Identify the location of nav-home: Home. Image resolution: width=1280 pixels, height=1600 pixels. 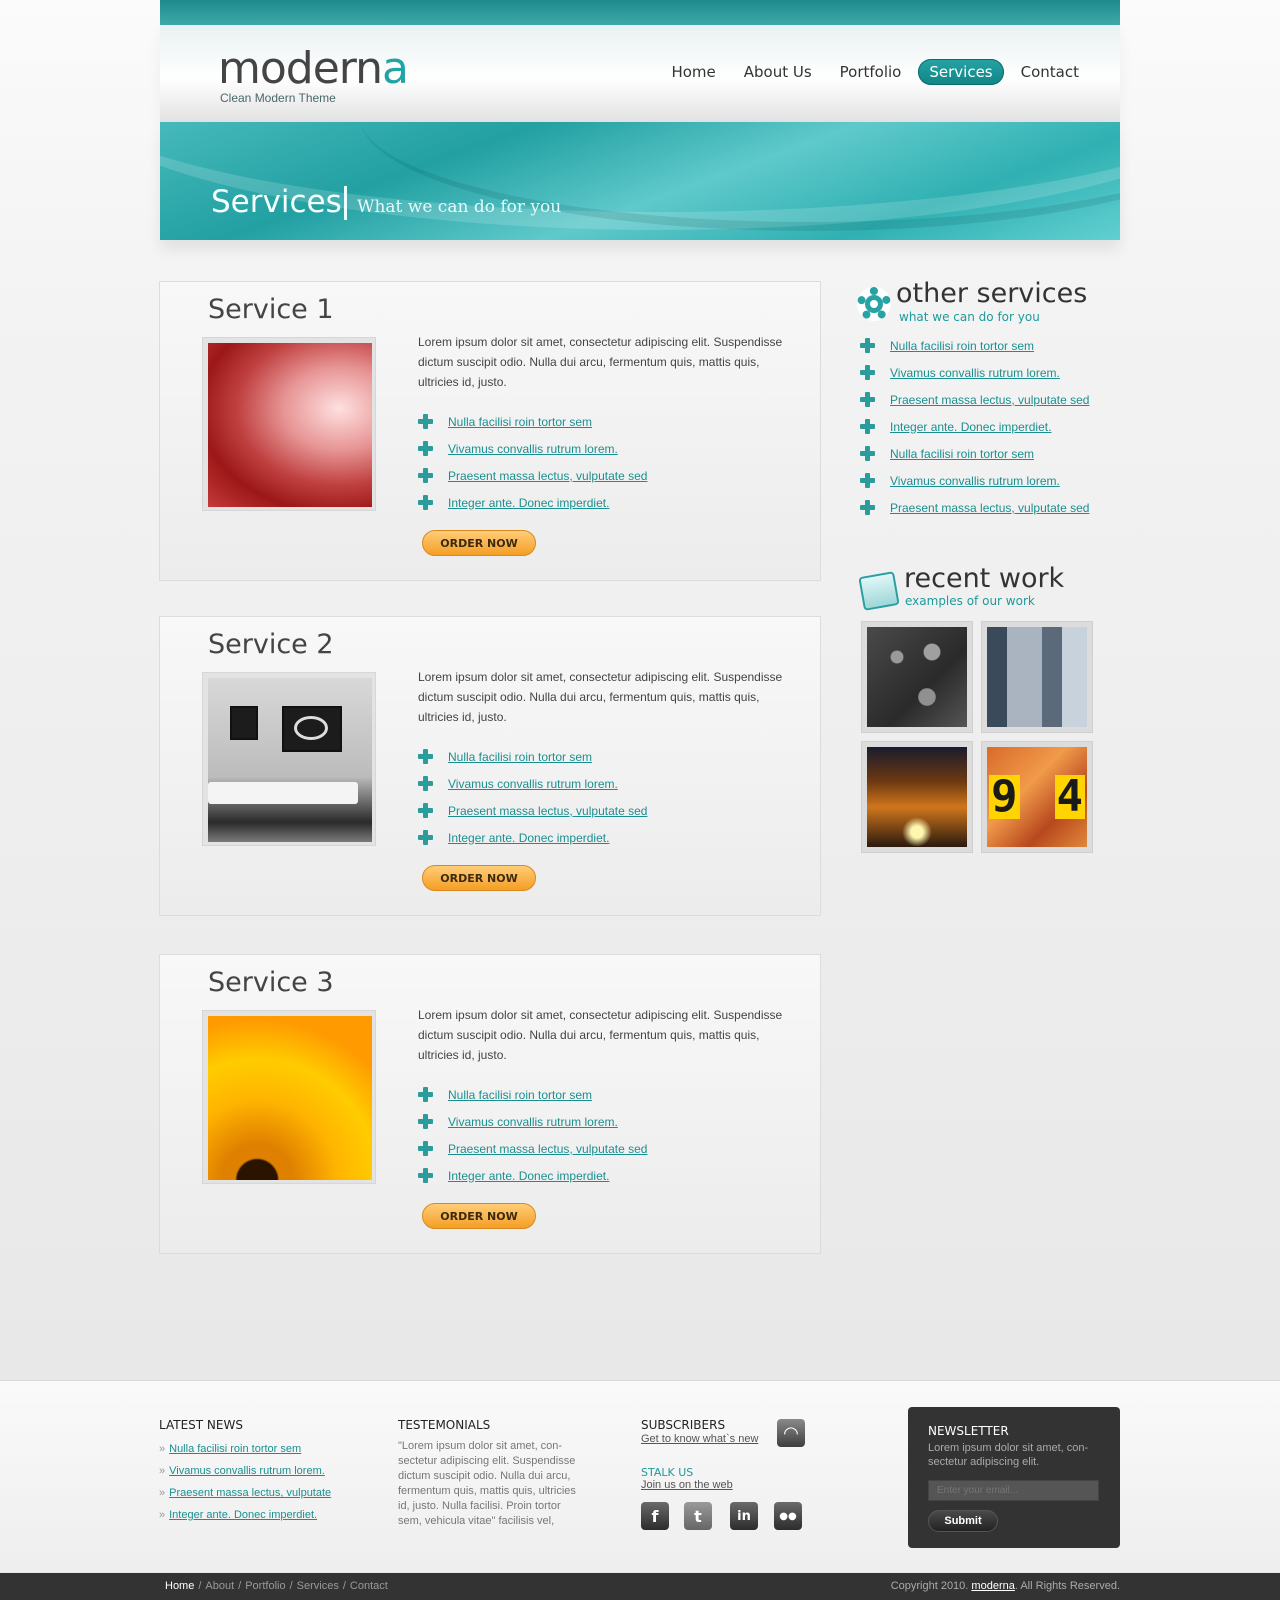
(693, 72).